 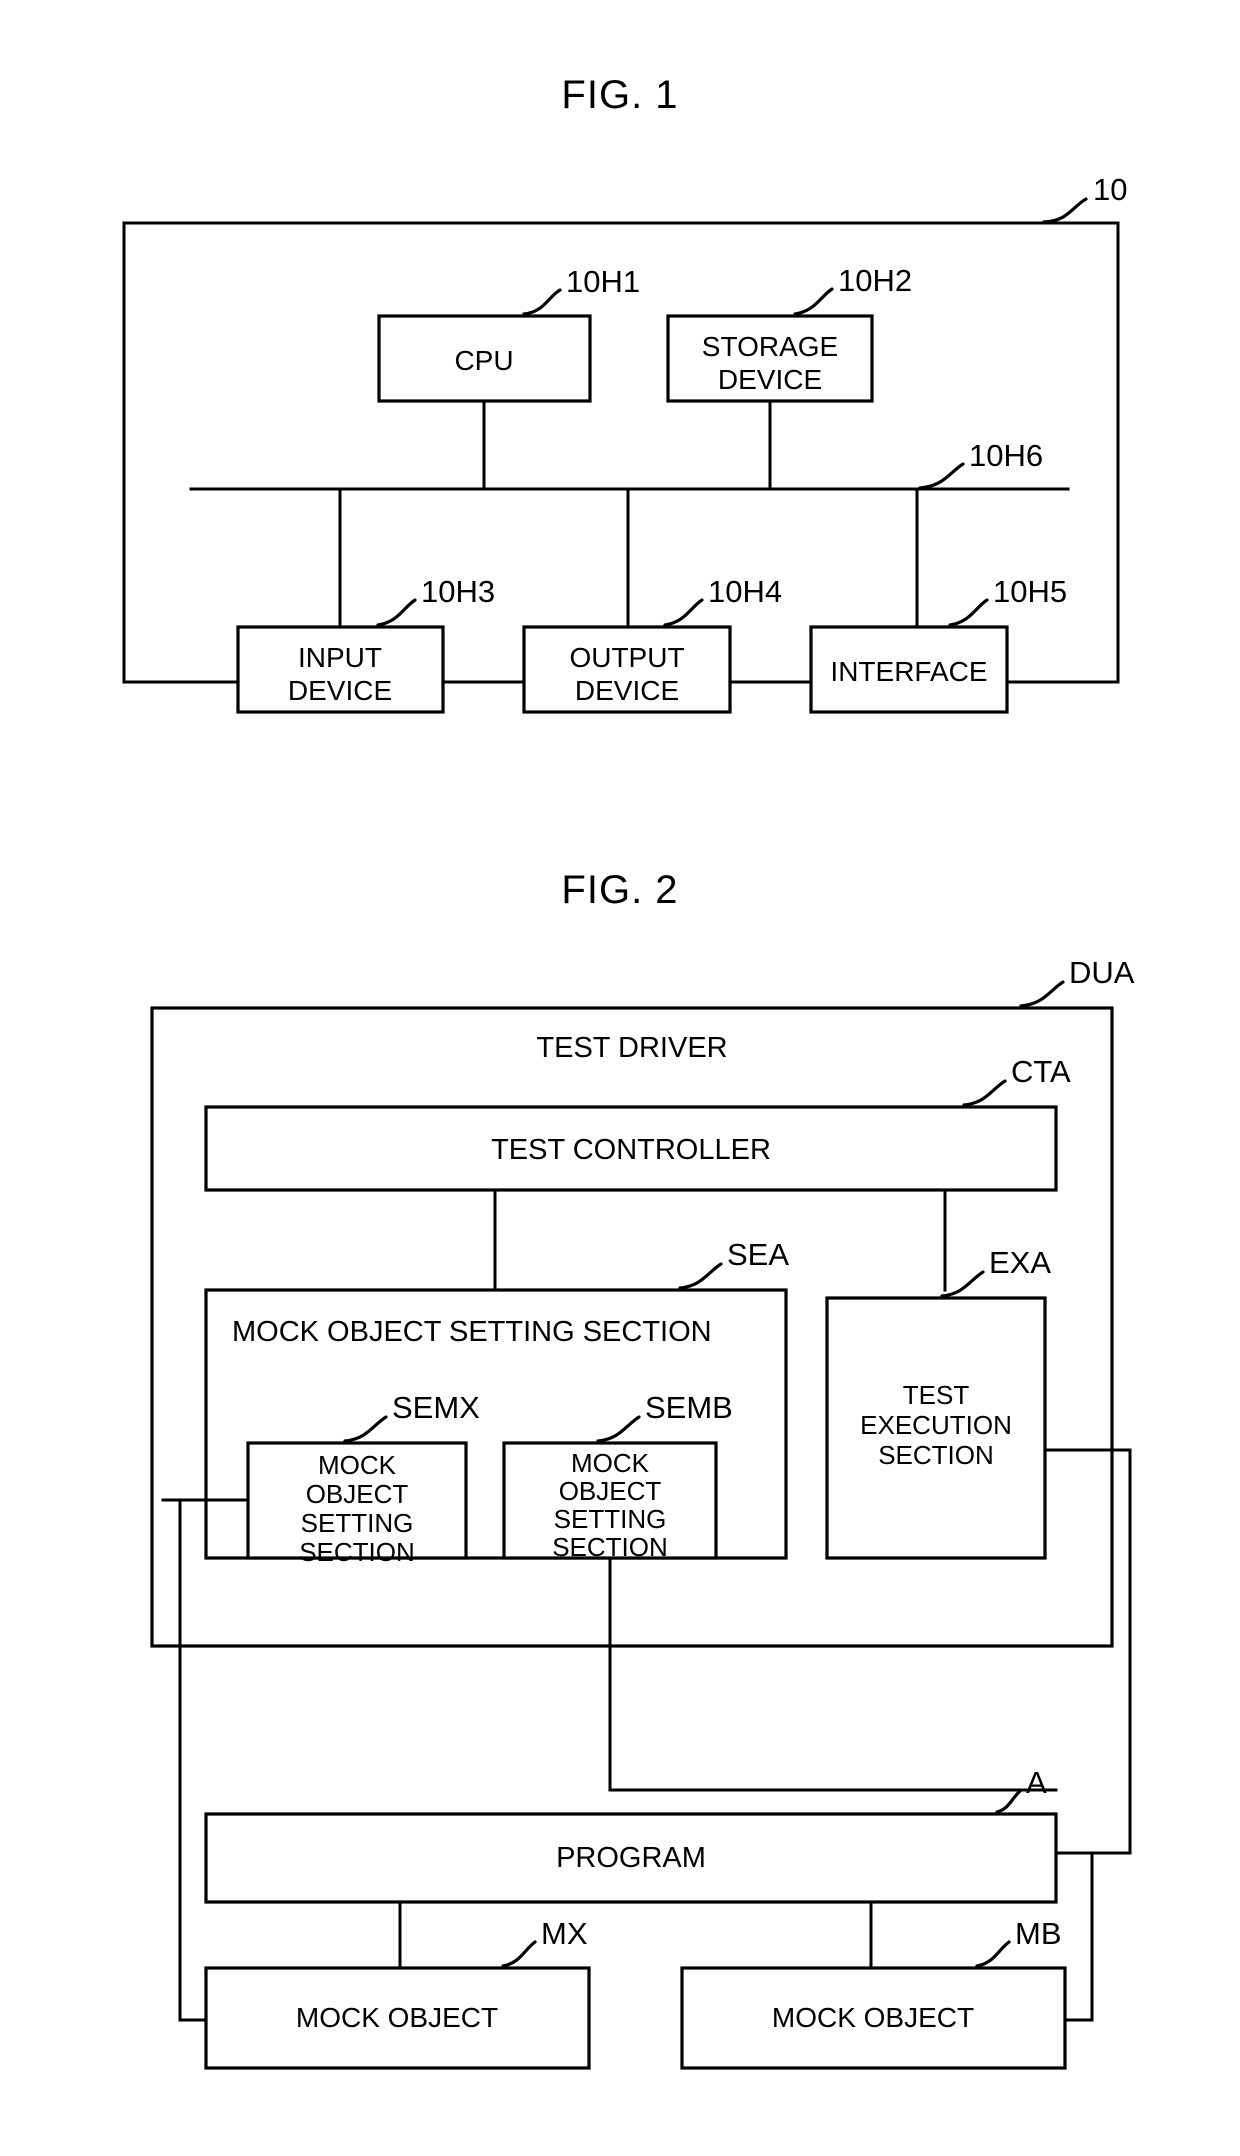 What do you see at coordinates (745, 591) in the screenshot?
I see `ref-label-10h4: 10H4` at bounding box center [745, 591].